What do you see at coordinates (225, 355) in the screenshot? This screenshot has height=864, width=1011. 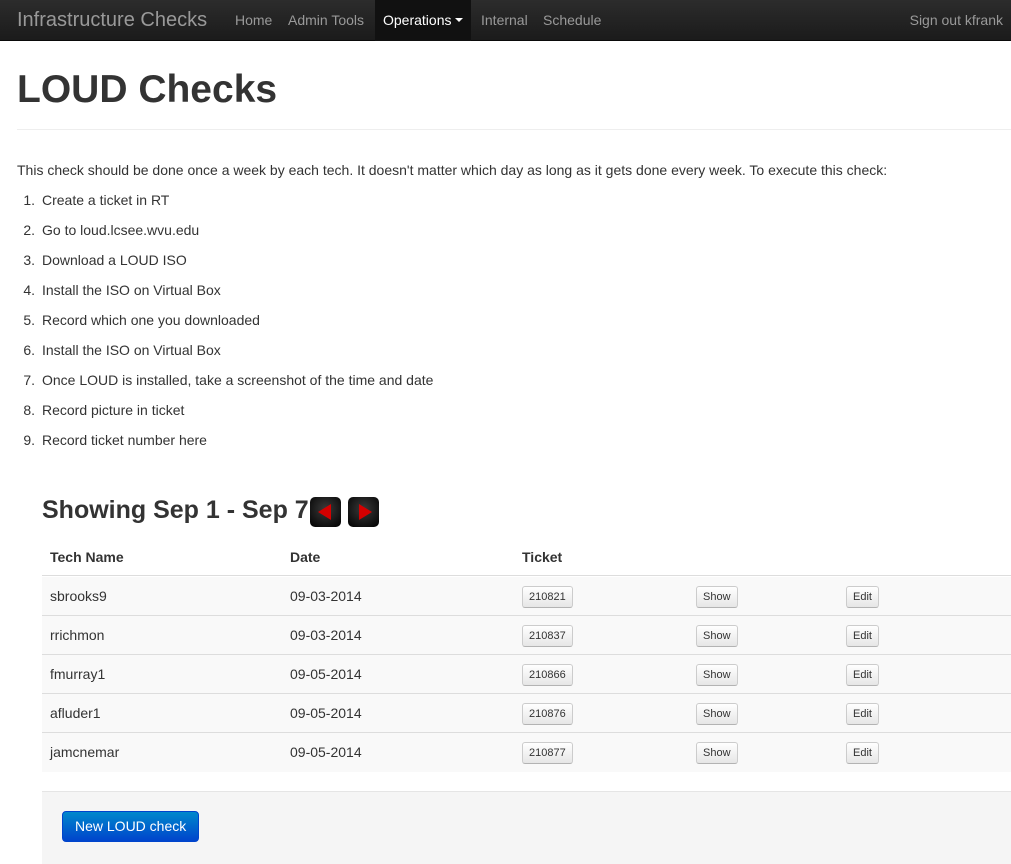 I see `step-item: 6. Install the ISO on Virtual Box` at bounding box center [225, 355].